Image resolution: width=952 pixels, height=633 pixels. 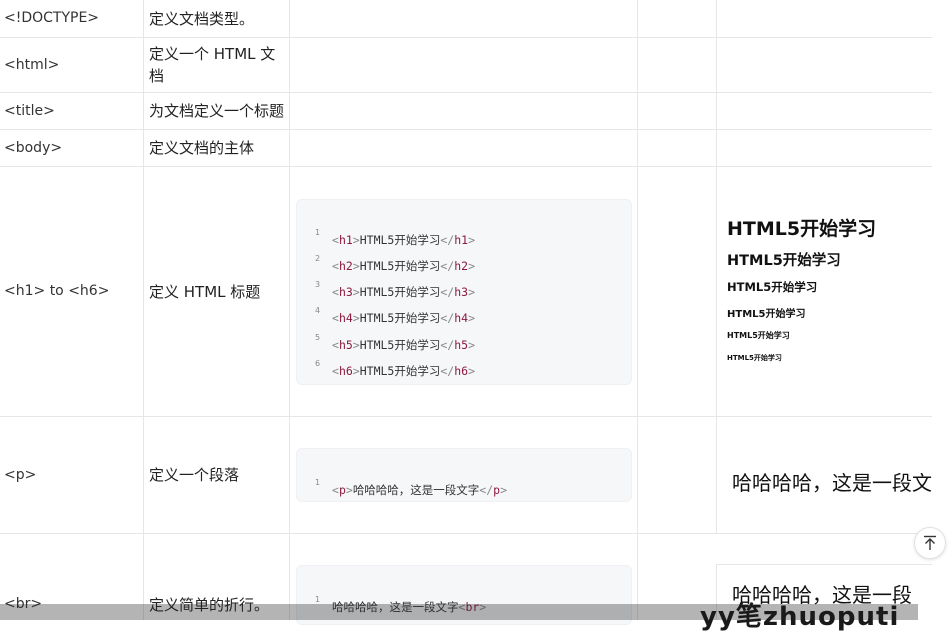 I want to click on table-row: <body> 定义文档的主体, so click(x=466, y=148).